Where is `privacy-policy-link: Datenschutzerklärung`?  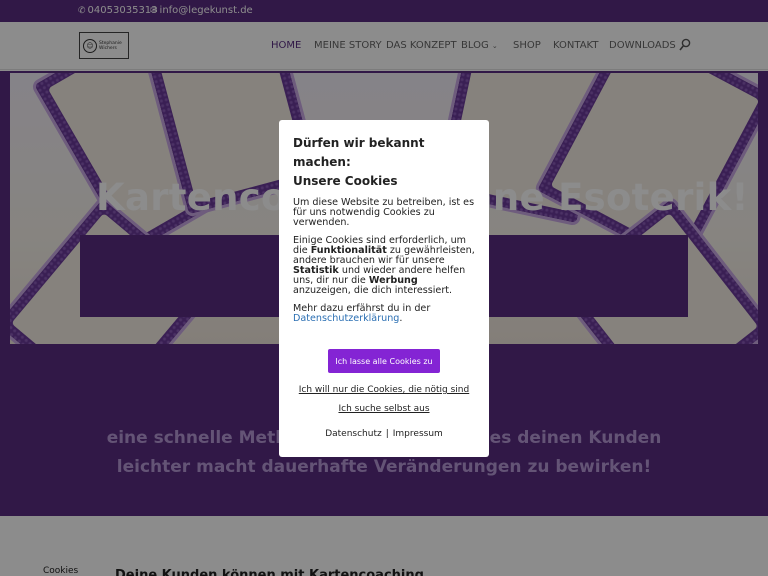 privacy-policy-link: Datenschutzerklärung is located at coordinates (346, 318).